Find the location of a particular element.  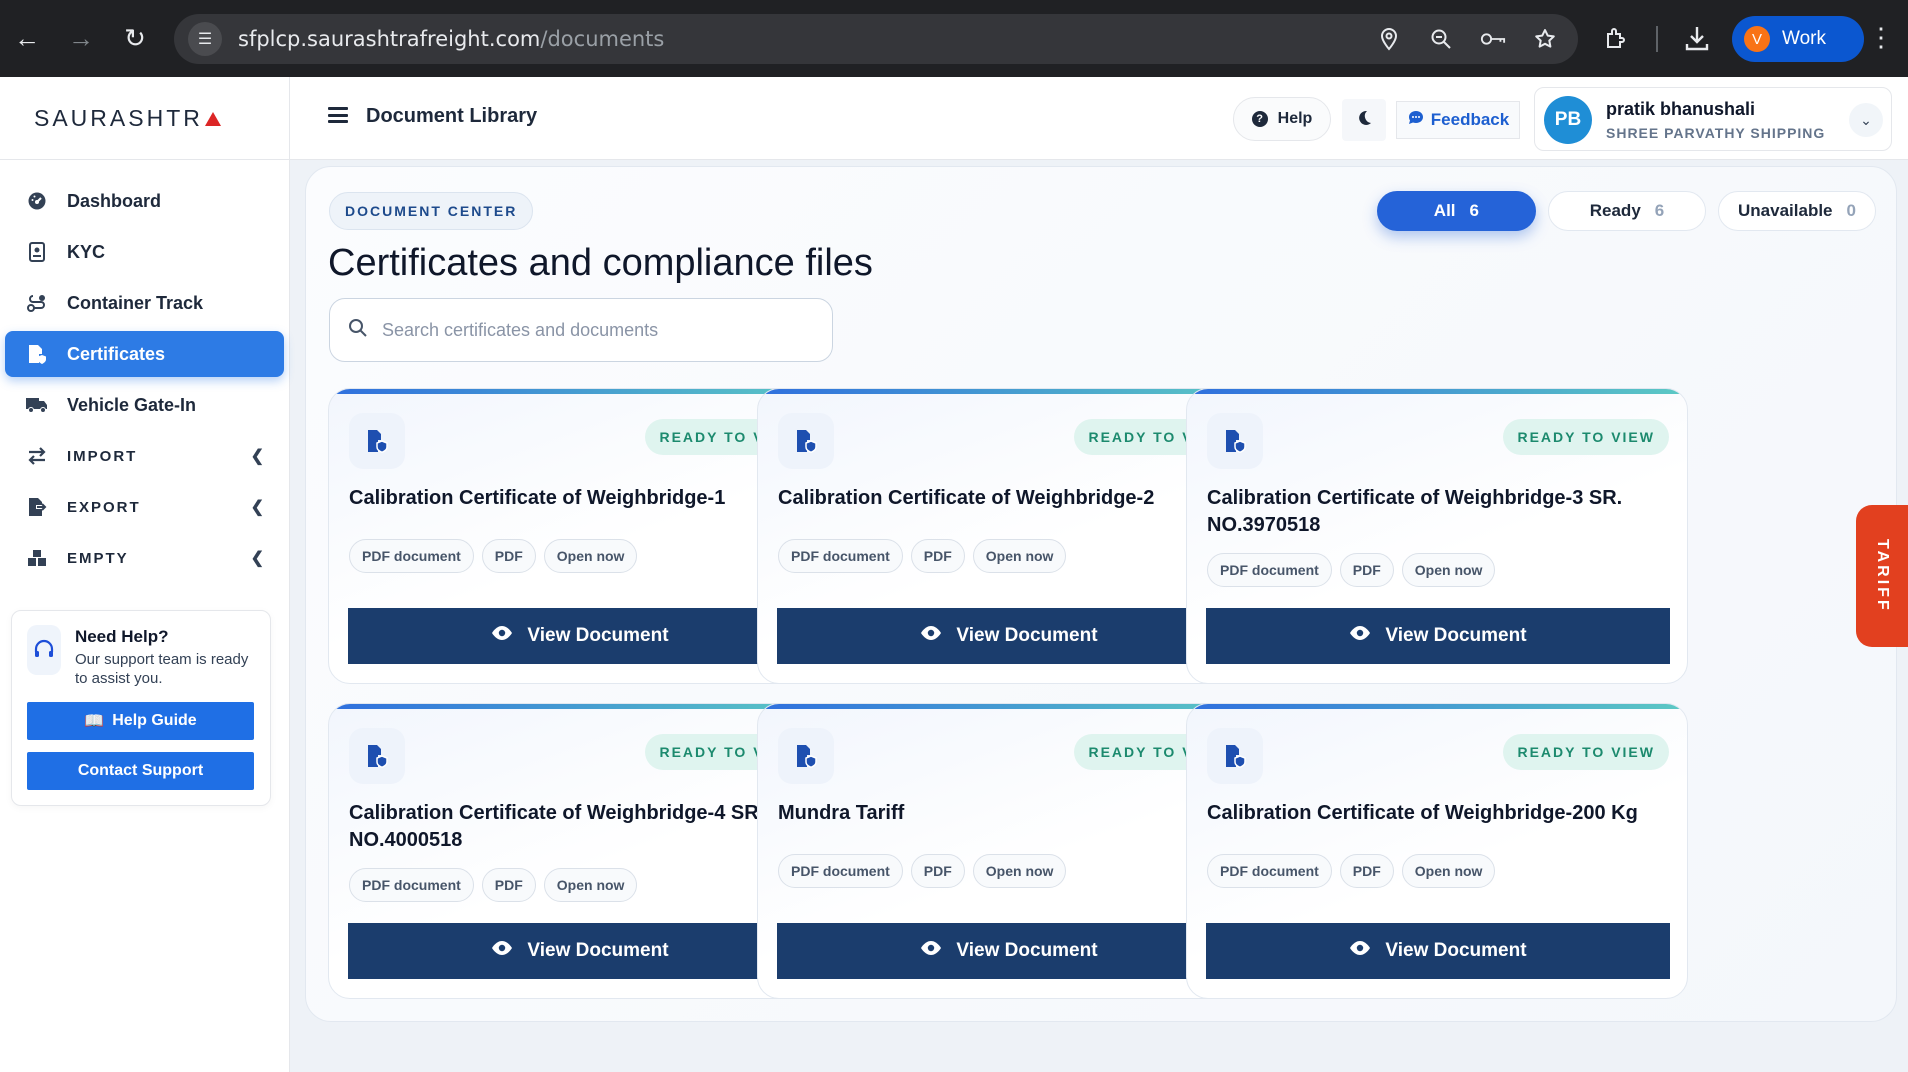

headset-icon is located at coordinates (44, 650).